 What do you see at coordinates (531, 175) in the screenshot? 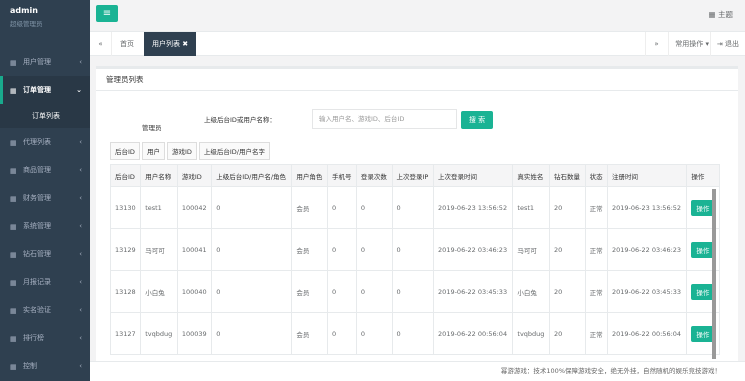
I see `col-header: 真实姓名` at bounding box center [531, 175].